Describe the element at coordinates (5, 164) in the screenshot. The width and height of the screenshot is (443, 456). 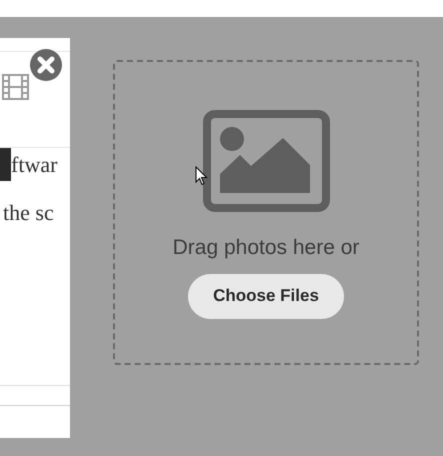
I see `dark-block` at that location.